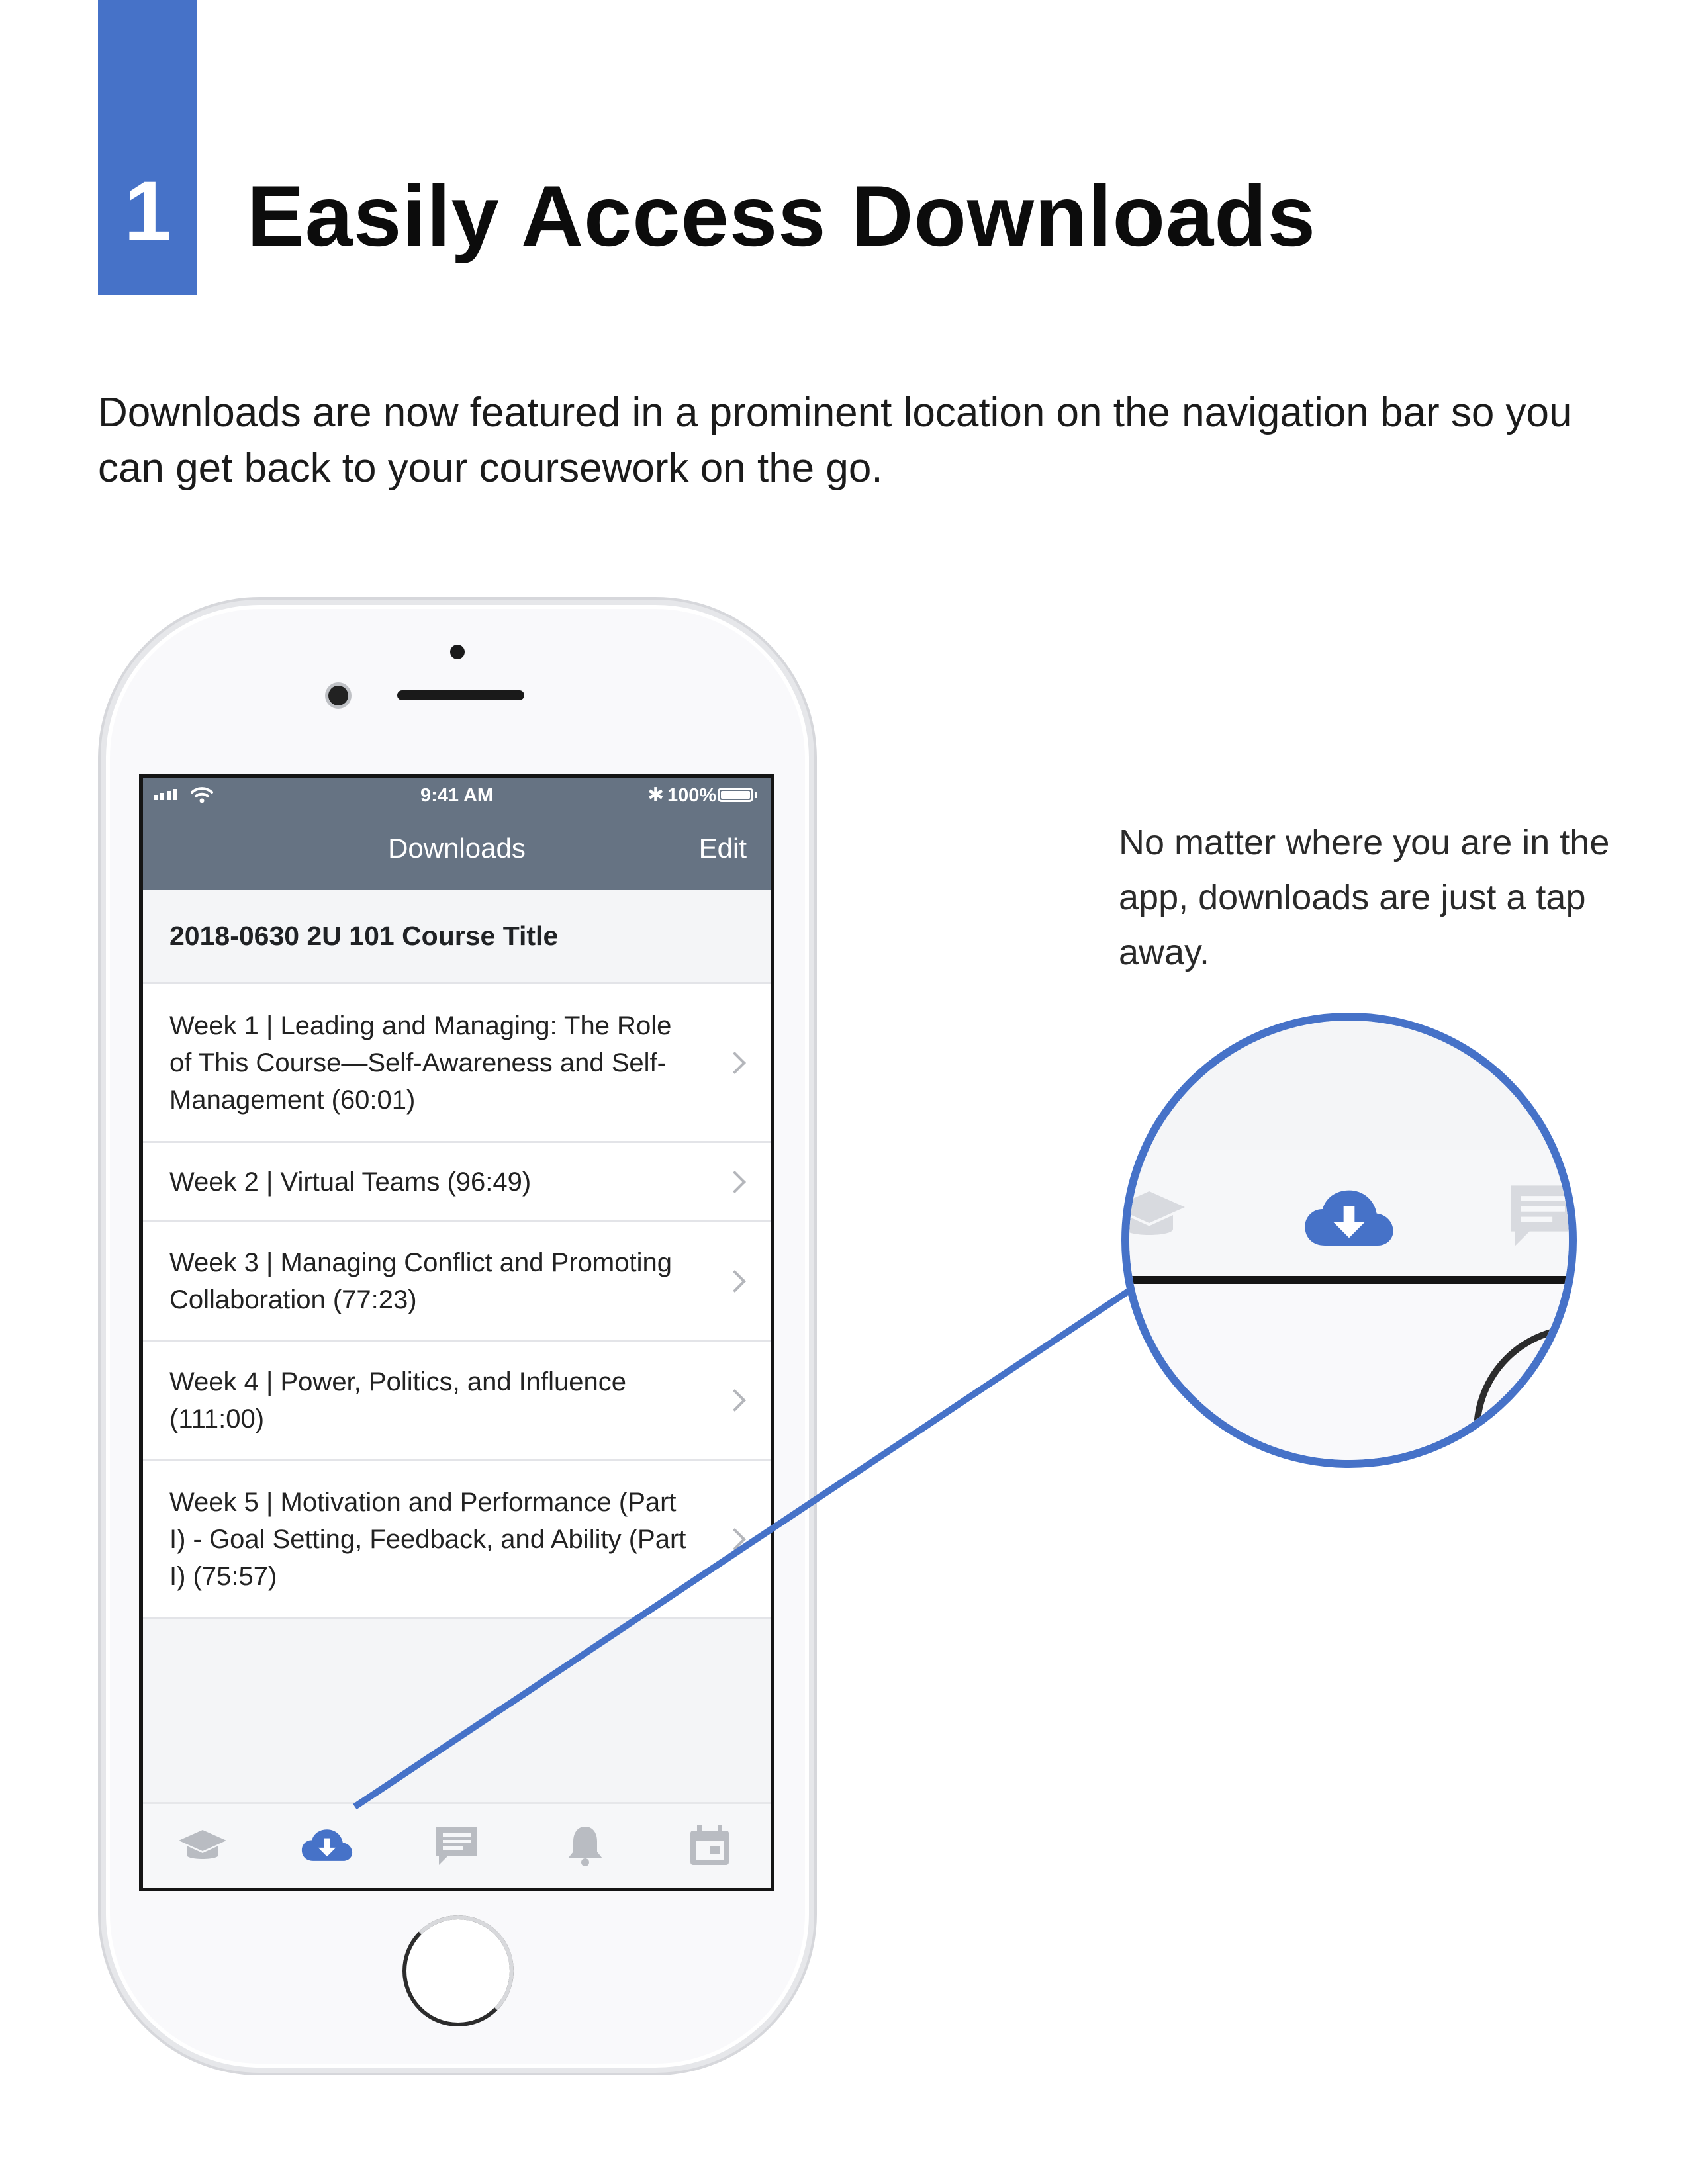 Image resolution: width=1688 pixels, height=2184 pixels. I want to click on chat-icon, so click(1540, 1215).